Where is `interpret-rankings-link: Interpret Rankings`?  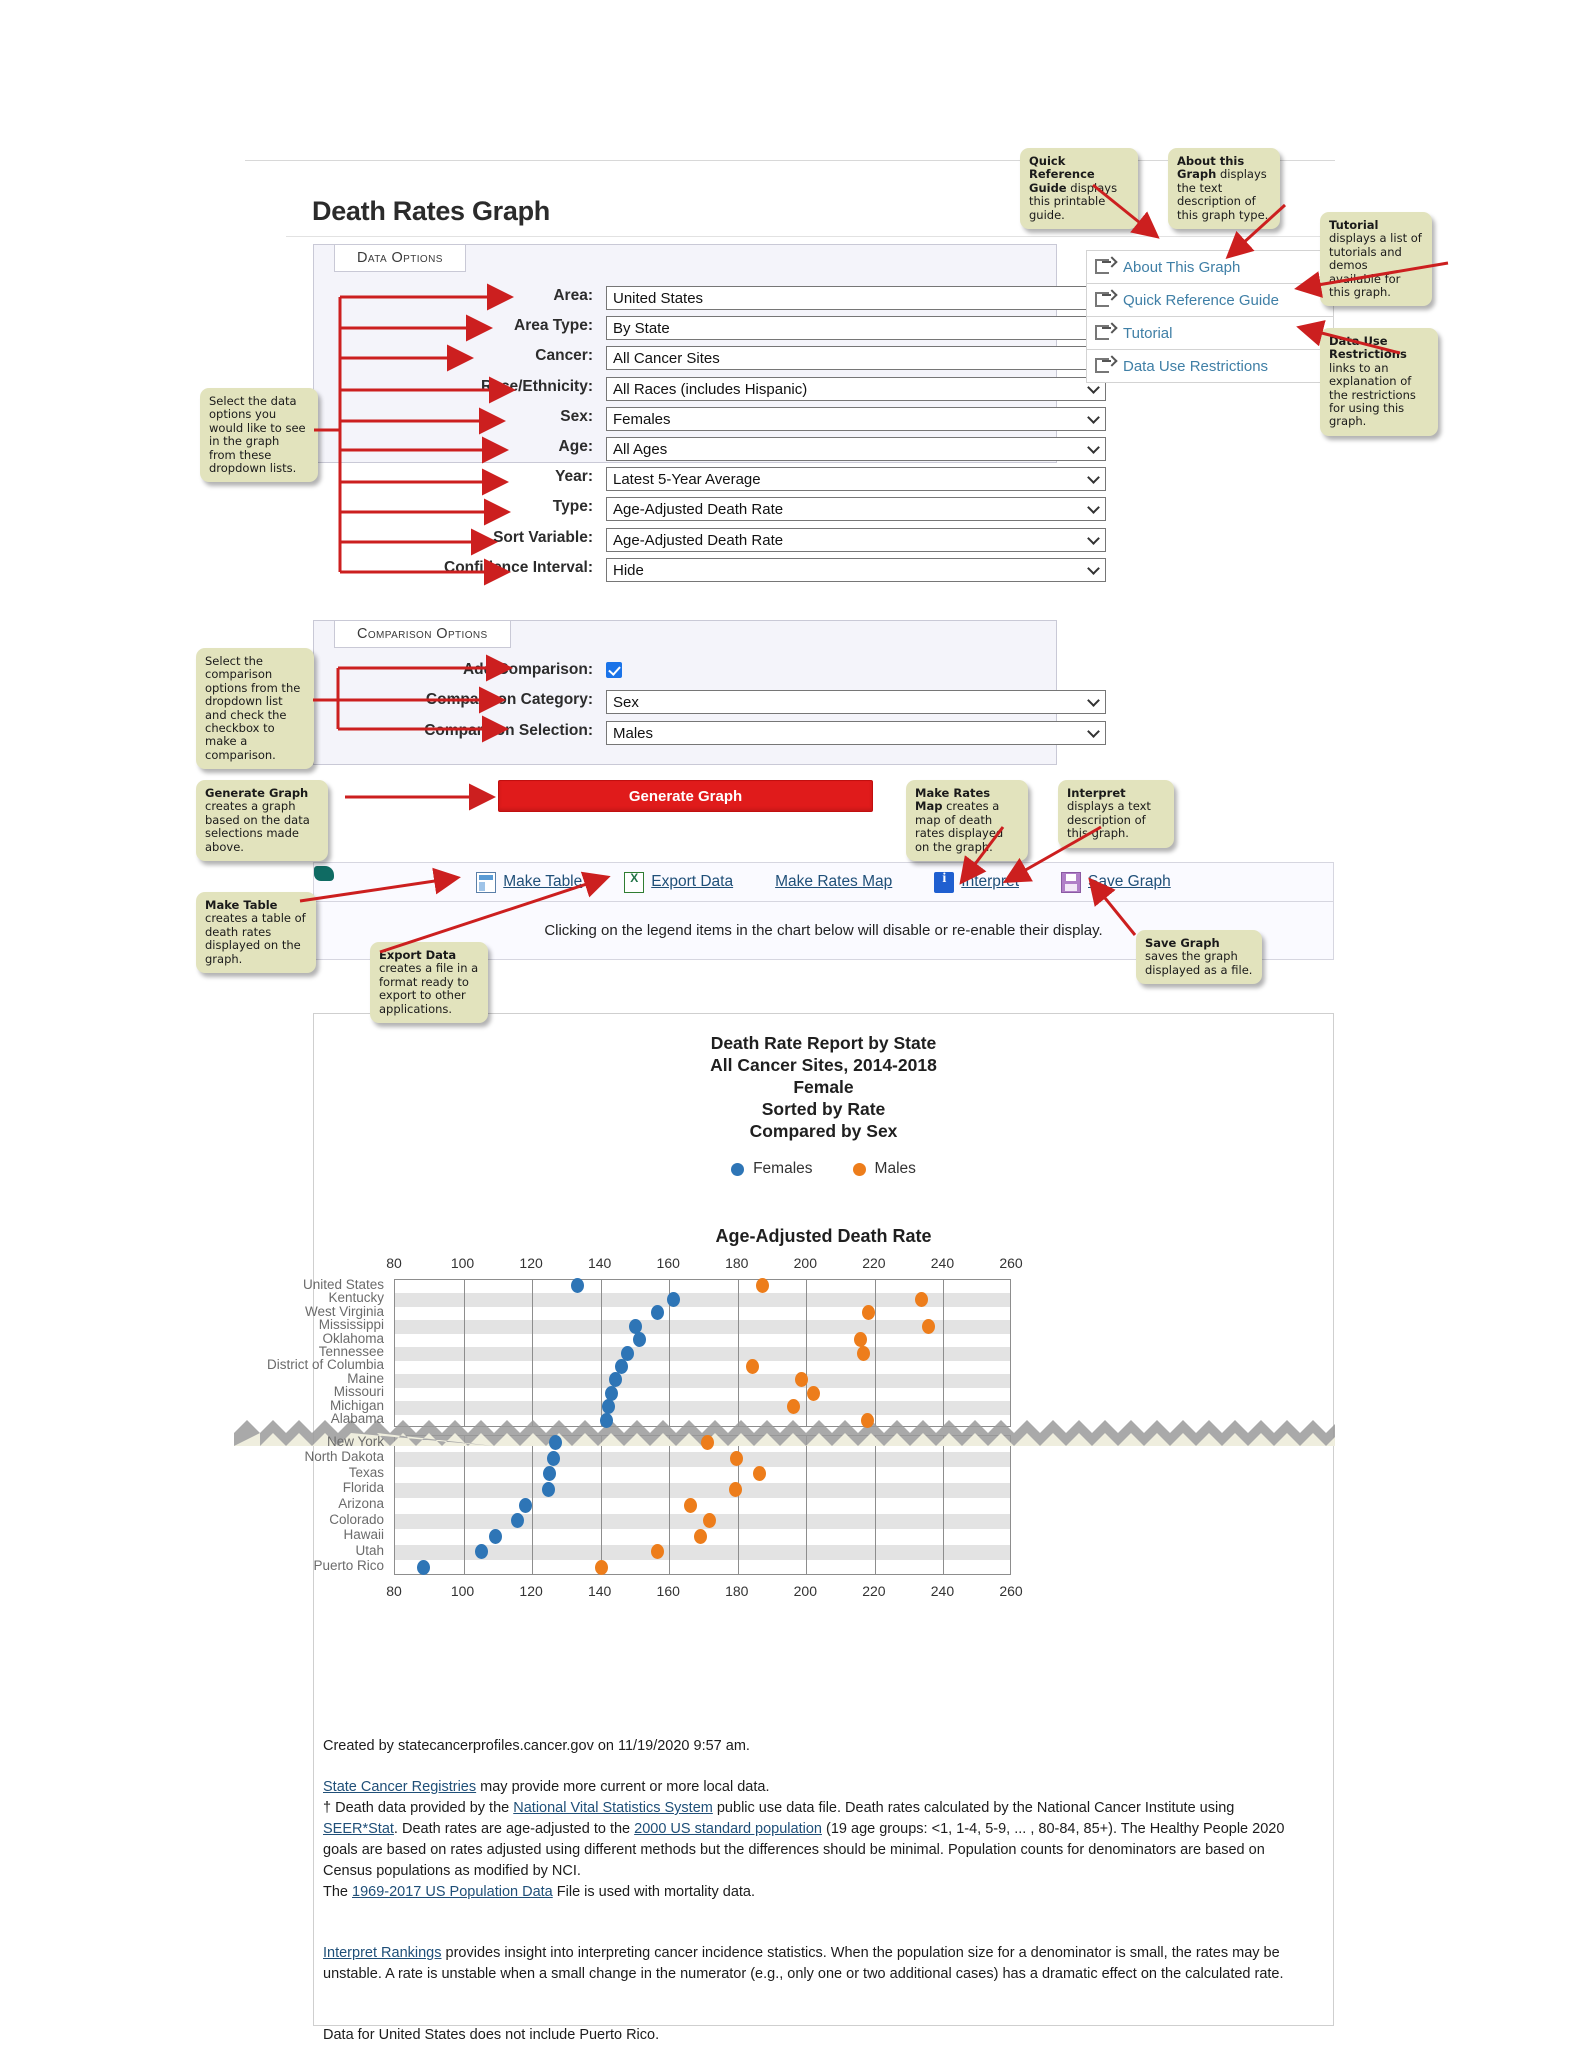 interpret-rankings-link: Interpret Rankings is located at coordinates (382, 1953).